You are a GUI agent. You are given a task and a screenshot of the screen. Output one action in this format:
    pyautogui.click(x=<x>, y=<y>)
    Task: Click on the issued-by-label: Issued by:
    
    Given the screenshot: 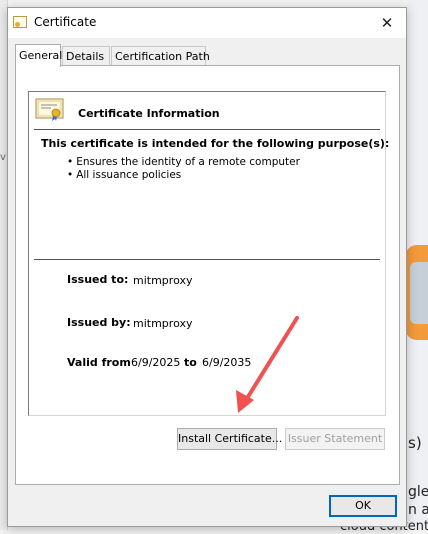 What is the action you would take?
    pyautogui.click(x=99, y=322)
    